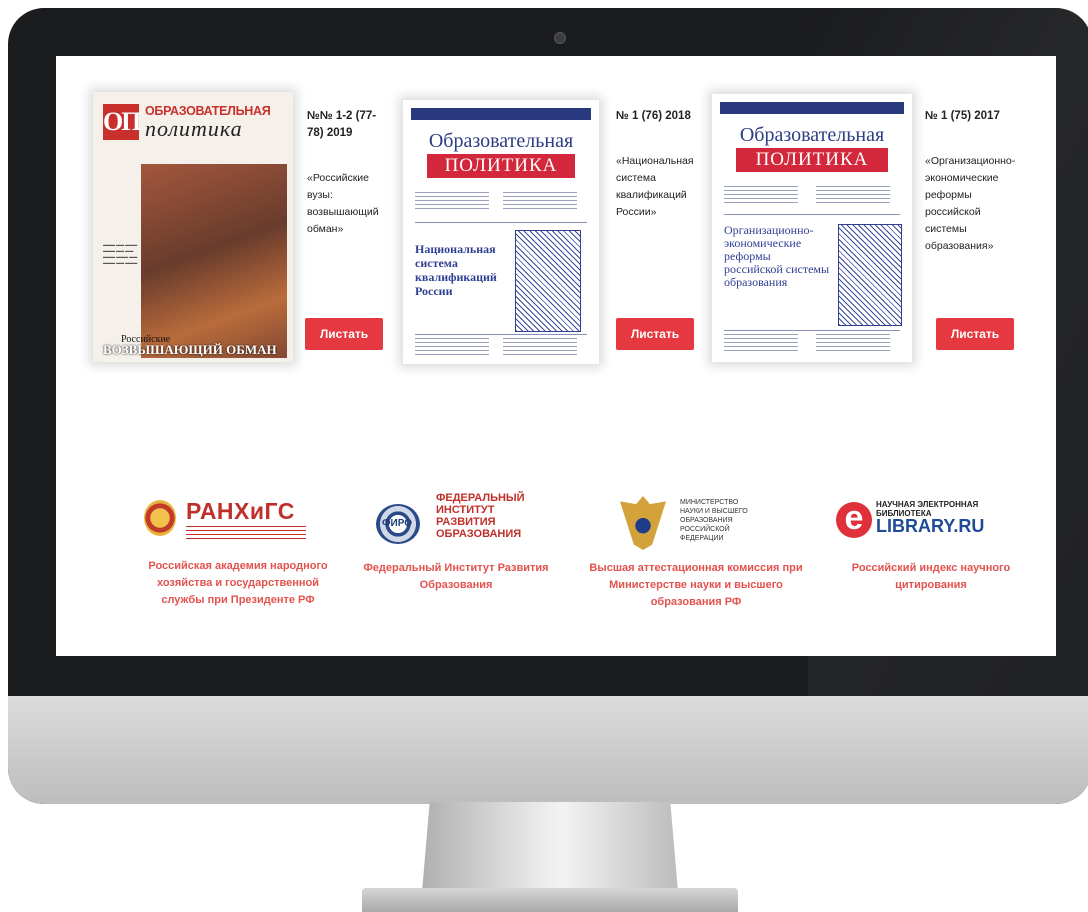 This screenshot has width=1088, height=912. Describe the element at coordinates (854, 519) in the screenshot. I see `elibrary-e-icon: e` at that location.